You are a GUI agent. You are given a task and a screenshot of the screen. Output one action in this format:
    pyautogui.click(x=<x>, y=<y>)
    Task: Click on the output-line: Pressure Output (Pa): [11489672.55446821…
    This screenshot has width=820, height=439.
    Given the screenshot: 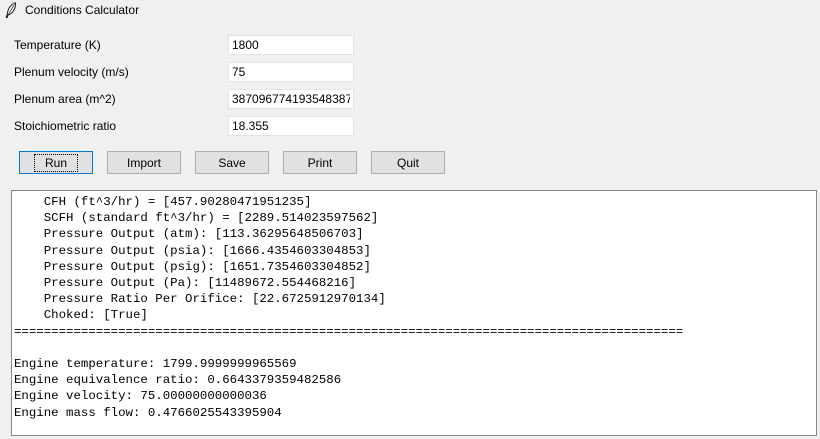 What is the action you would take?
    pyautogui.click(x=185, y=283)
    